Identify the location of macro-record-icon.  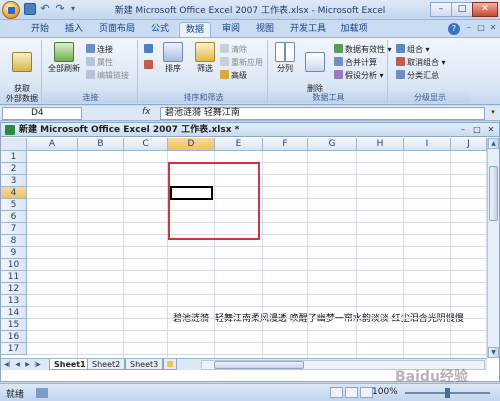
(42, 393).